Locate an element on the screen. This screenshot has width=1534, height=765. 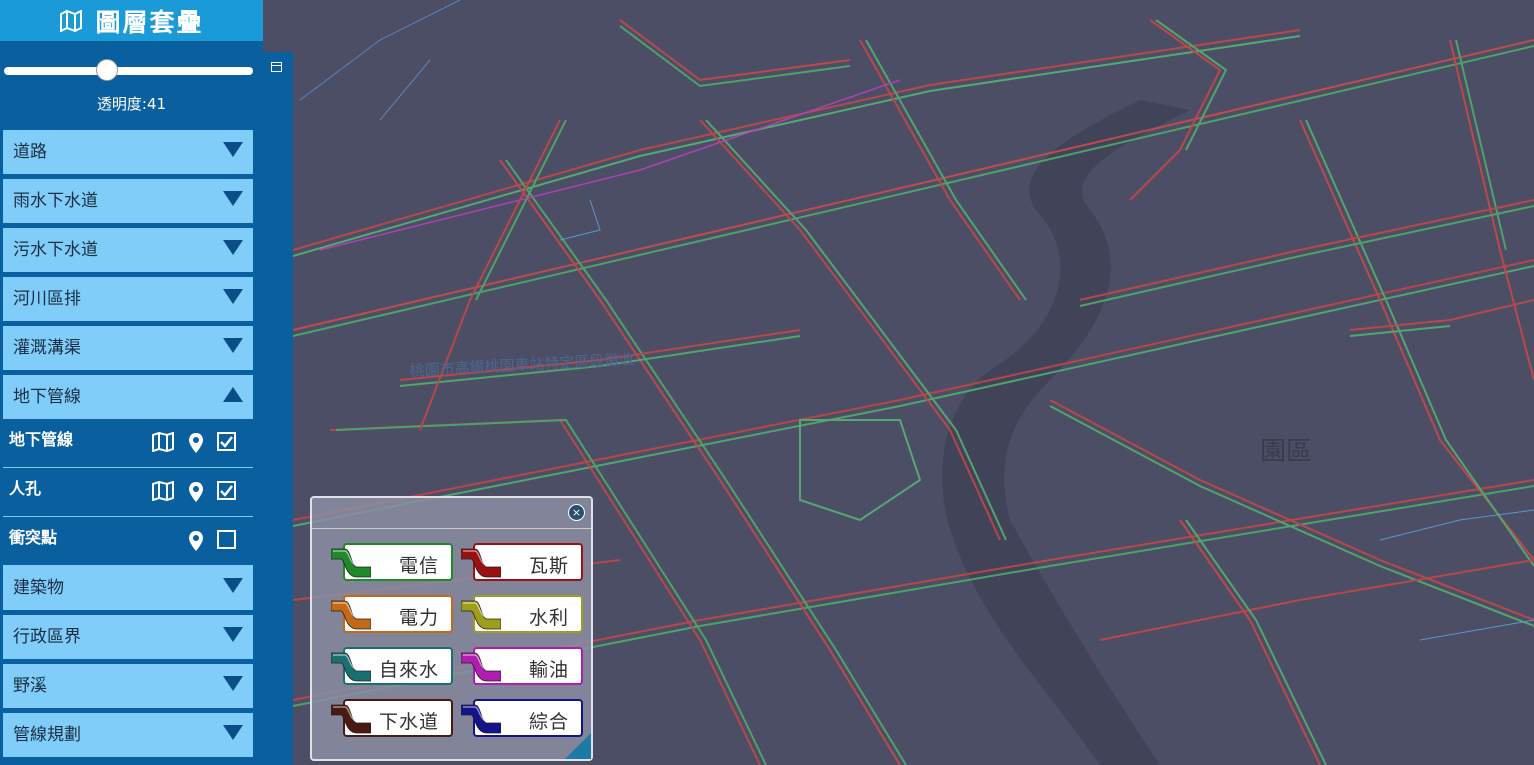
layer-label: 雨水下水道 is located at coordinates (55, 201).